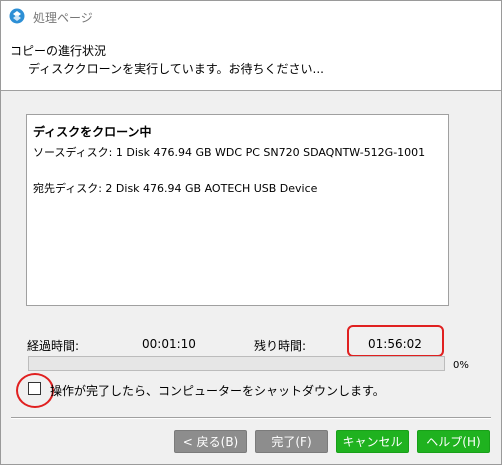 This screenshot has width=502, height=465. Describe the element at coordinates (251, 418) in the screenshot. I see `footer-divider` at that location.